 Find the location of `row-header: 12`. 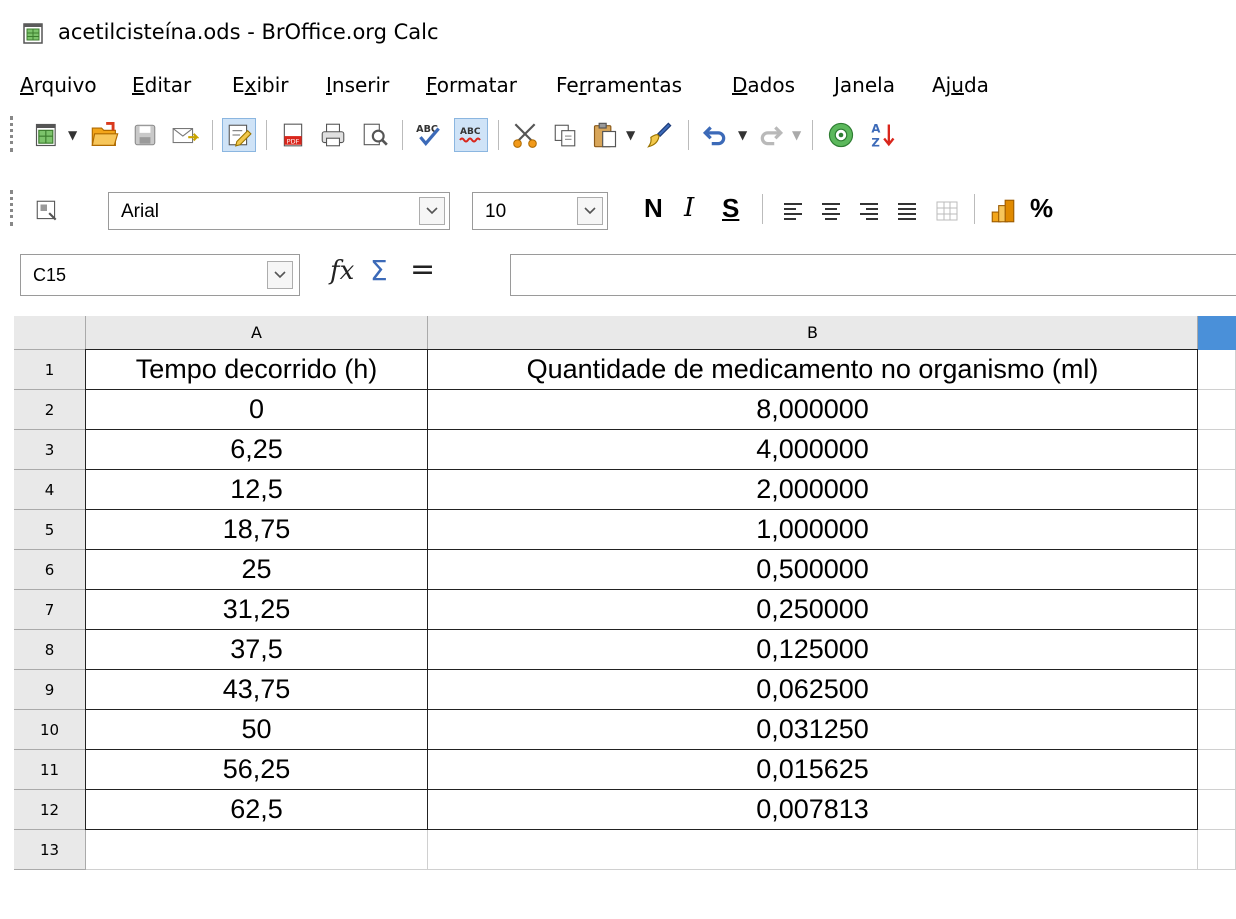

row-header: 12 is located at coordinates (50, 810).